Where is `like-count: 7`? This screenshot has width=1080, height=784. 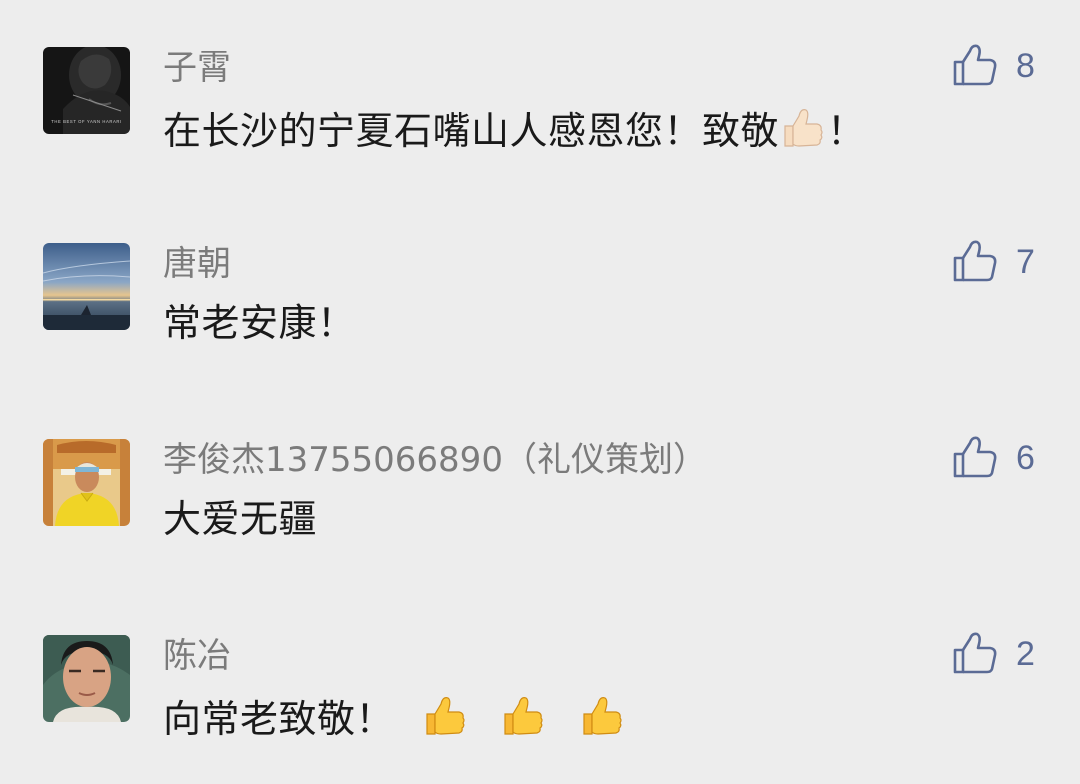 like-count: 7 is located at coordinates (1025, 261).